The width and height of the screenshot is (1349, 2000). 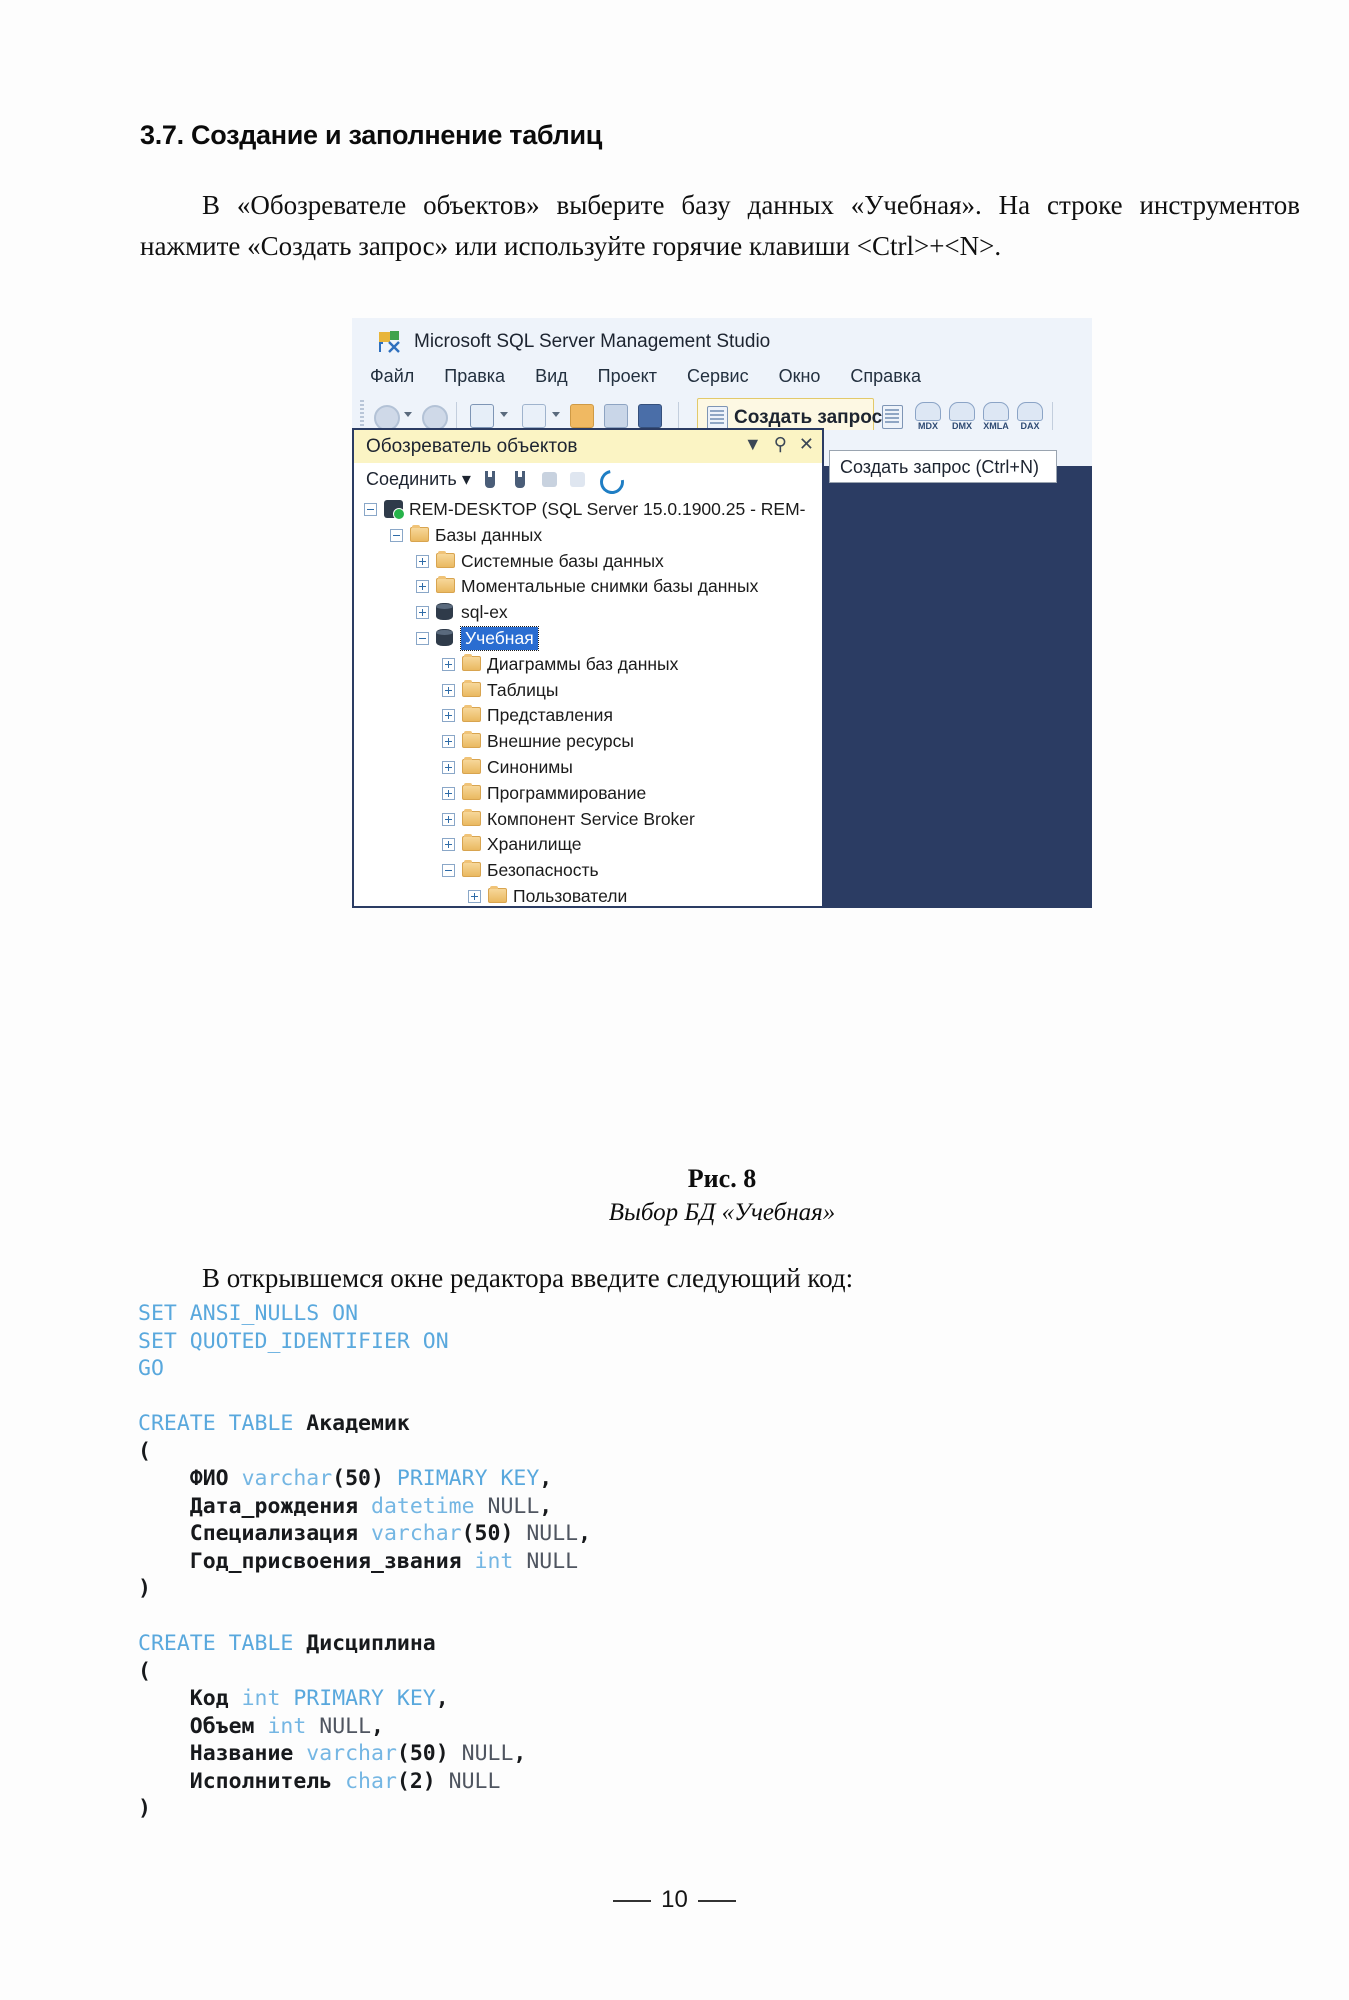 I want to click on tree-item: Внешние ресурсы, so click(x=588, y=742).